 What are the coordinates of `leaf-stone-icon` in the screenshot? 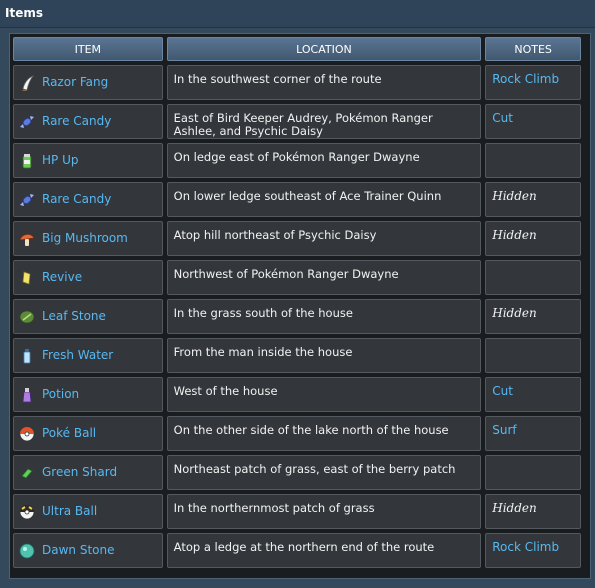 It's located at (27, 316).